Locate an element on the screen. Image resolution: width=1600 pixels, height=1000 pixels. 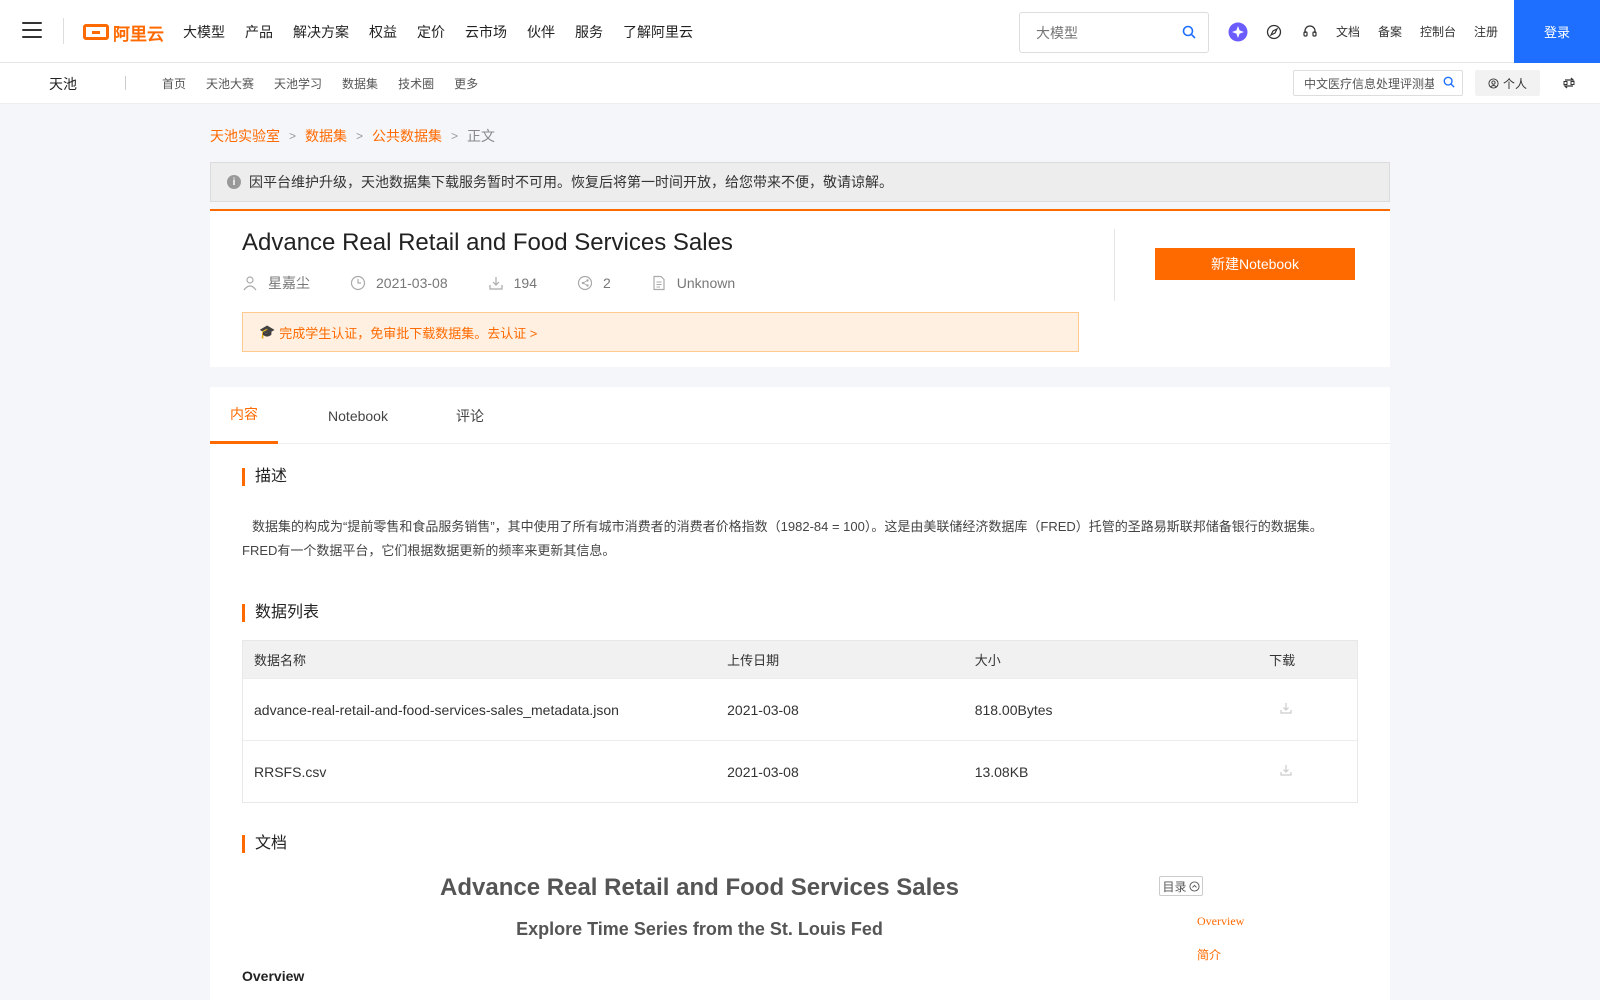
menu-item-benefits: 权益 is located at coordinates (383, 32).